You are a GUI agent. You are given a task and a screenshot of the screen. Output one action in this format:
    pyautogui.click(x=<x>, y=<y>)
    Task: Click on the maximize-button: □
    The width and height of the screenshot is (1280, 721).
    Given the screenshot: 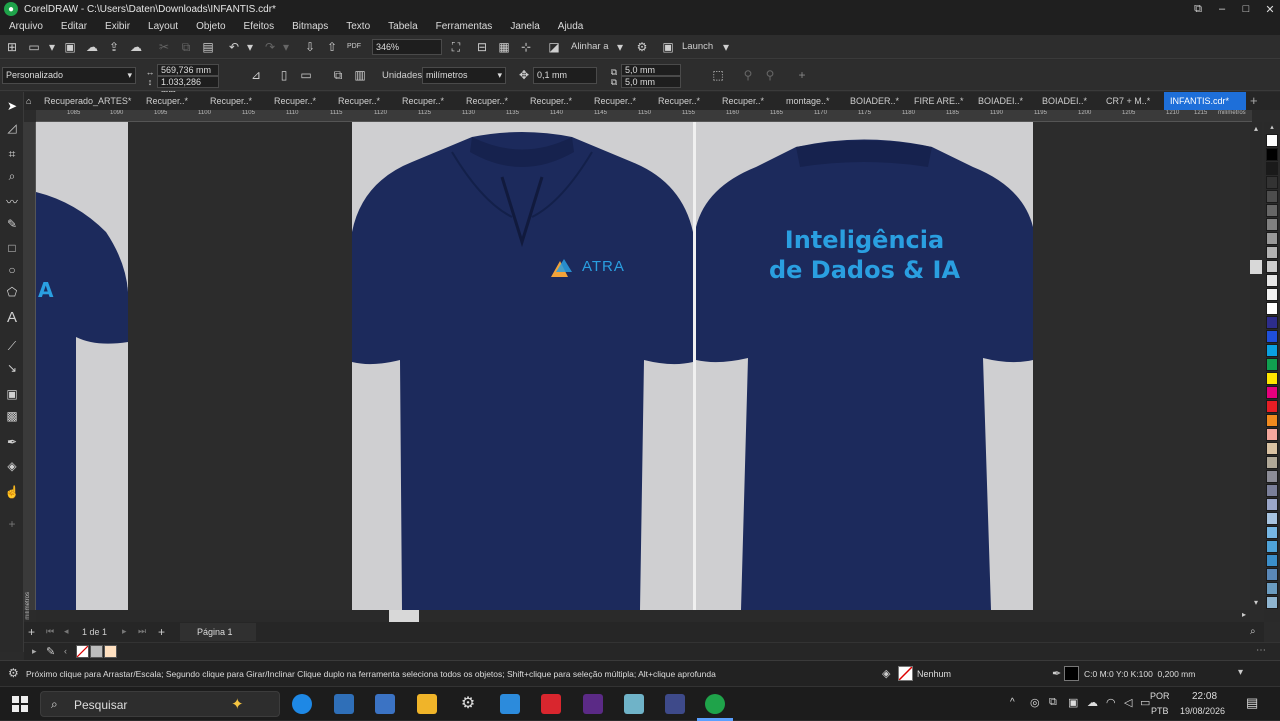 What is the action you would take?
    pyautogui.click(x=1246, y=9)
    